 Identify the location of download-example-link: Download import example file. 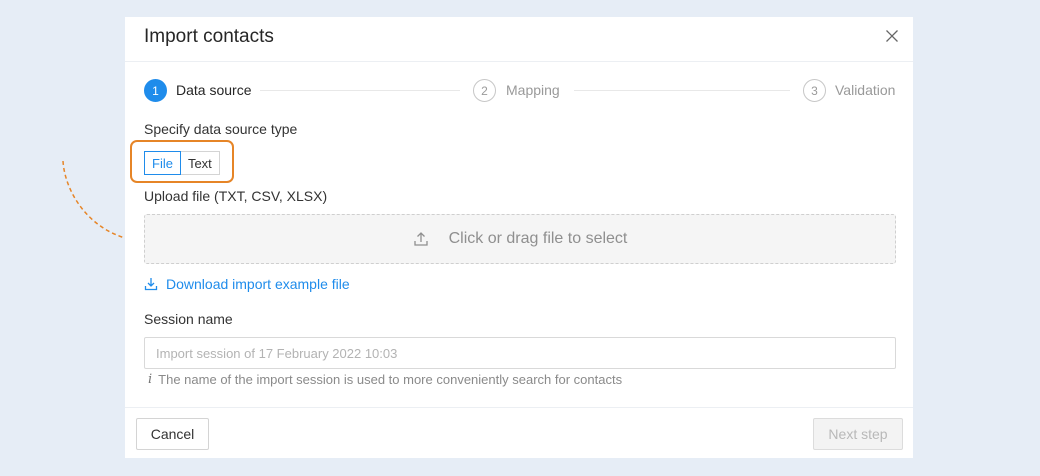
(247, 284).